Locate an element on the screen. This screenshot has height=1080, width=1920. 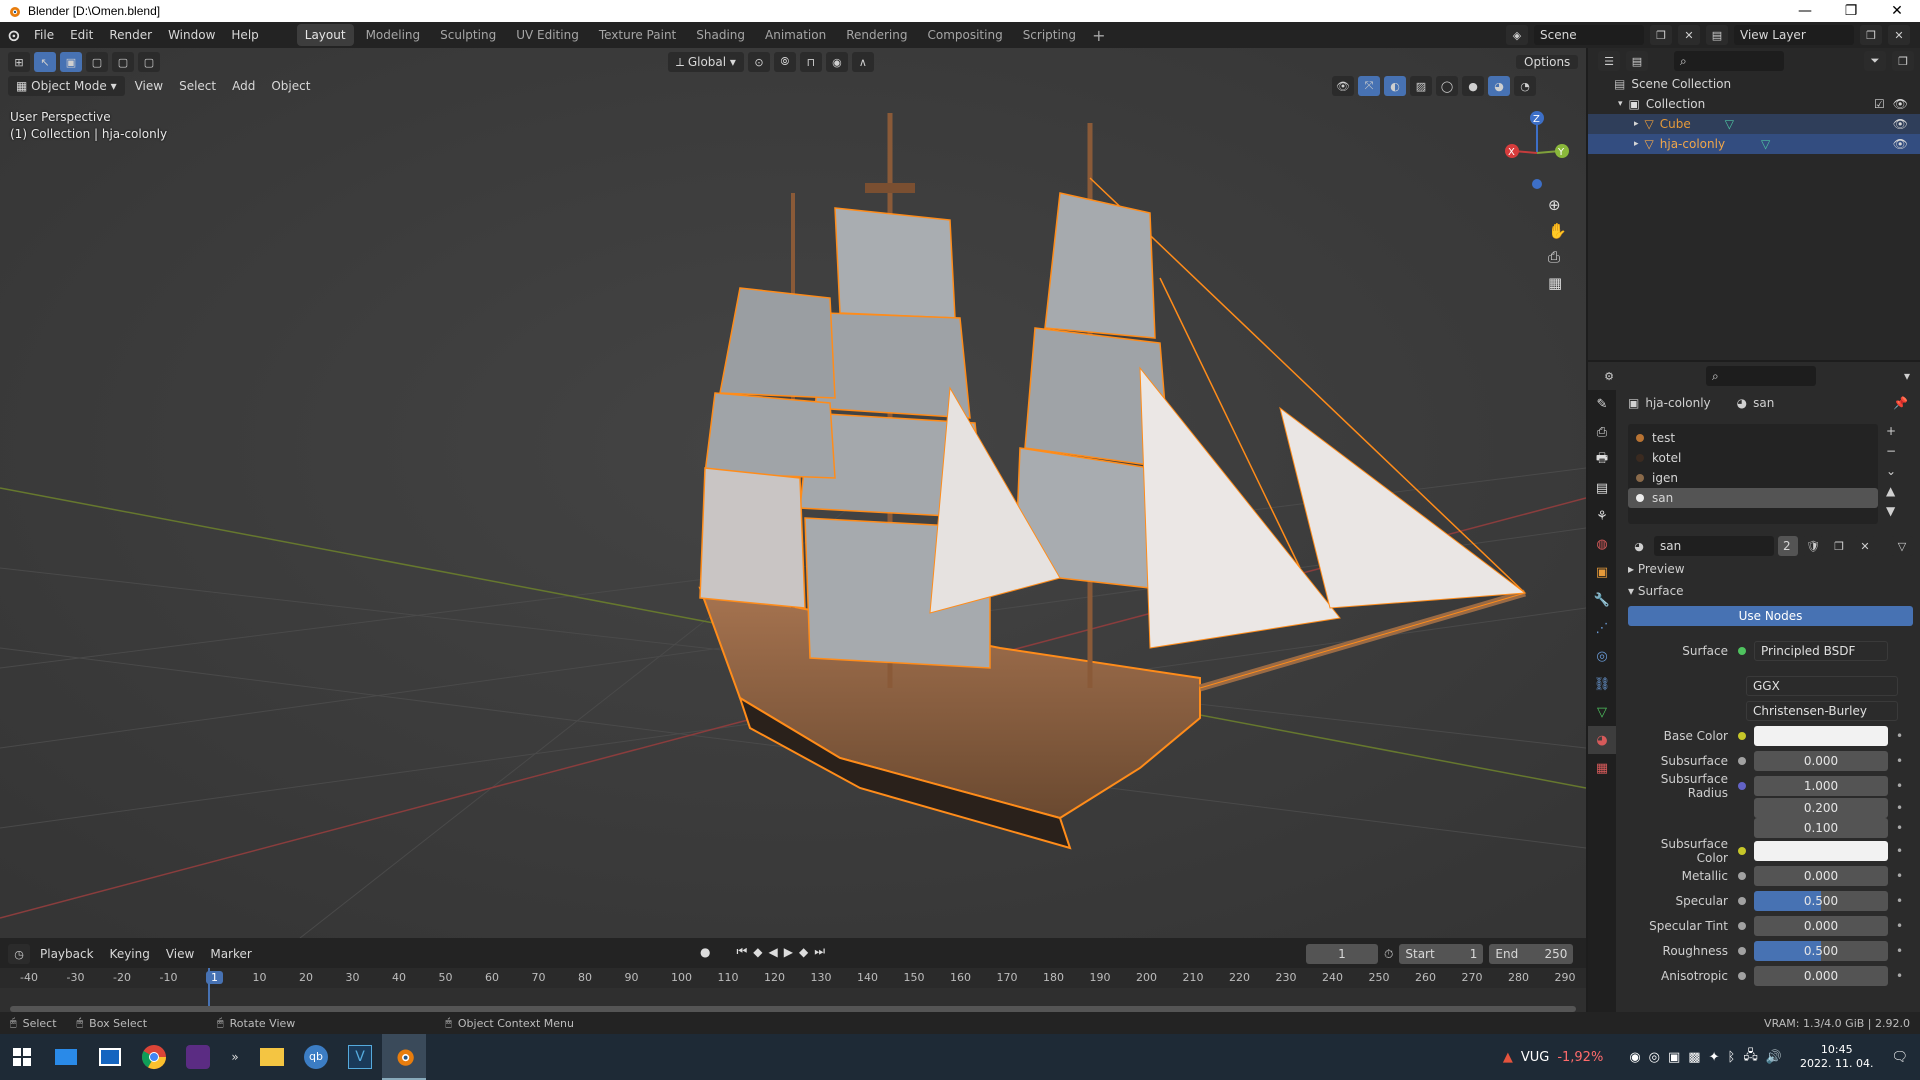
select-invert-icon: ▢ is located at coordinates (149, 62).